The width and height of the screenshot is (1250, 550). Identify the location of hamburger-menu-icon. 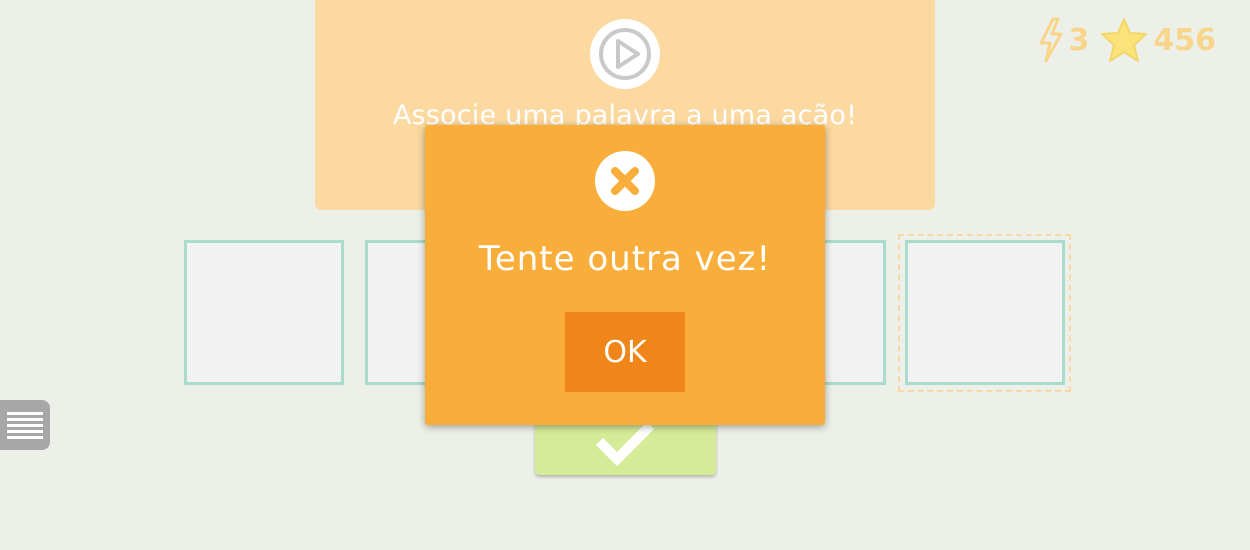
(25, 413).